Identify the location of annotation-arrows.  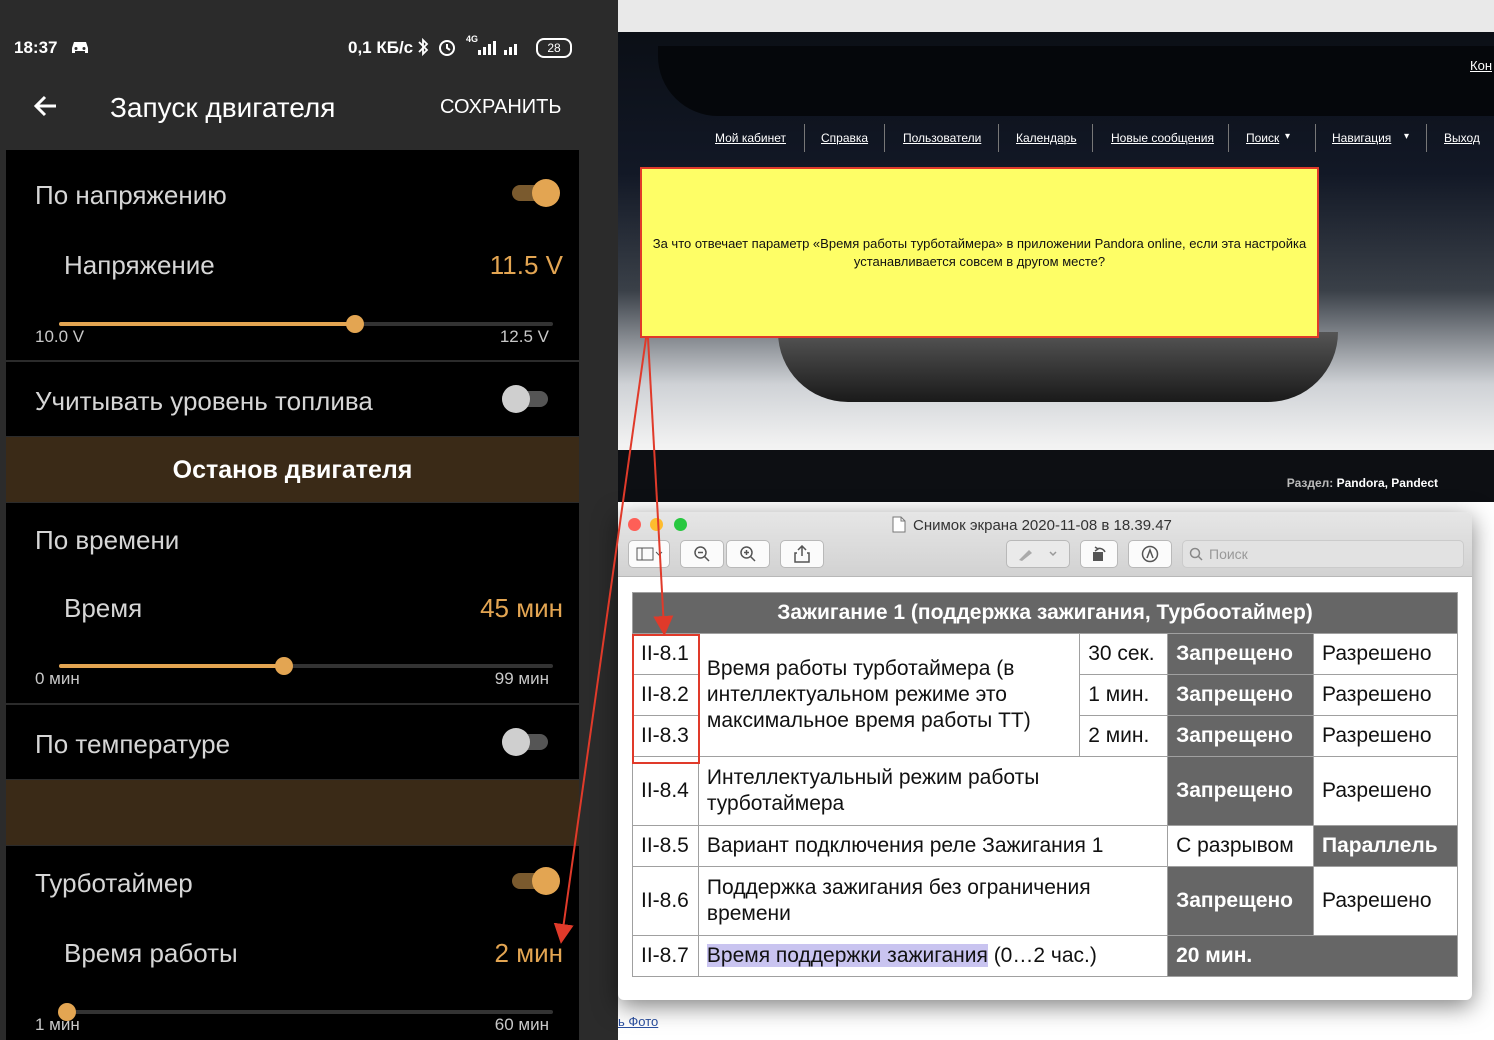
(613, 640).